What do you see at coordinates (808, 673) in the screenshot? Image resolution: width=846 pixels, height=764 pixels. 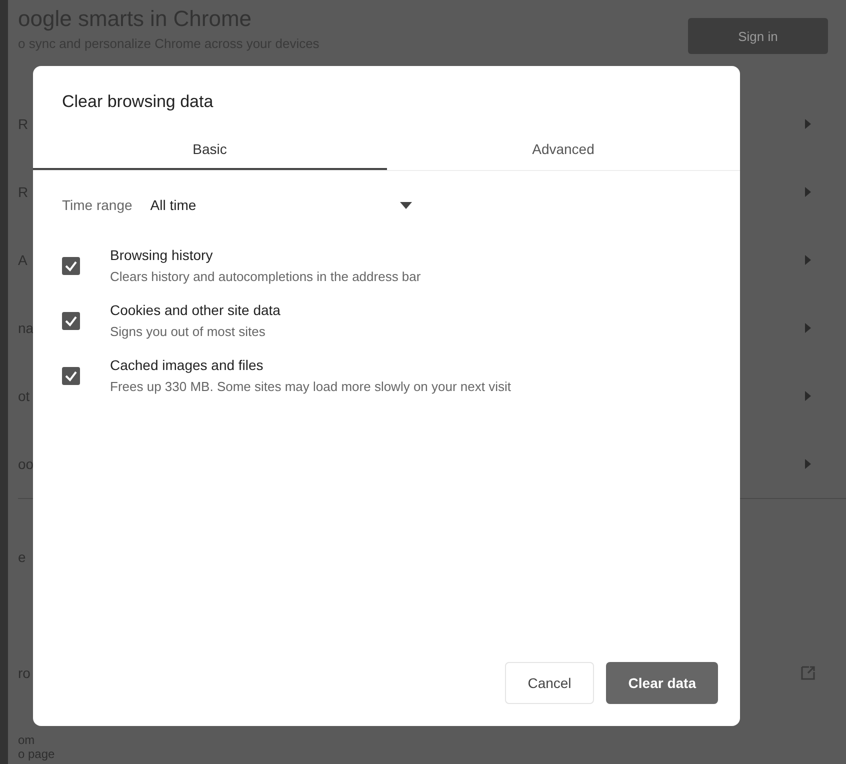 I see `external-link-icon` at bounding box center [808, 673].